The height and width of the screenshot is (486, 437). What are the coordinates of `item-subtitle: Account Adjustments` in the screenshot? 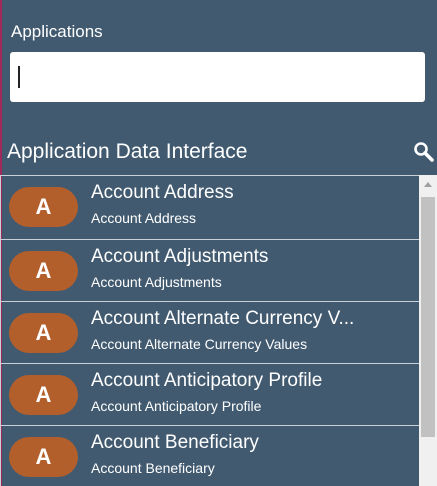 It's located at (156, 282).